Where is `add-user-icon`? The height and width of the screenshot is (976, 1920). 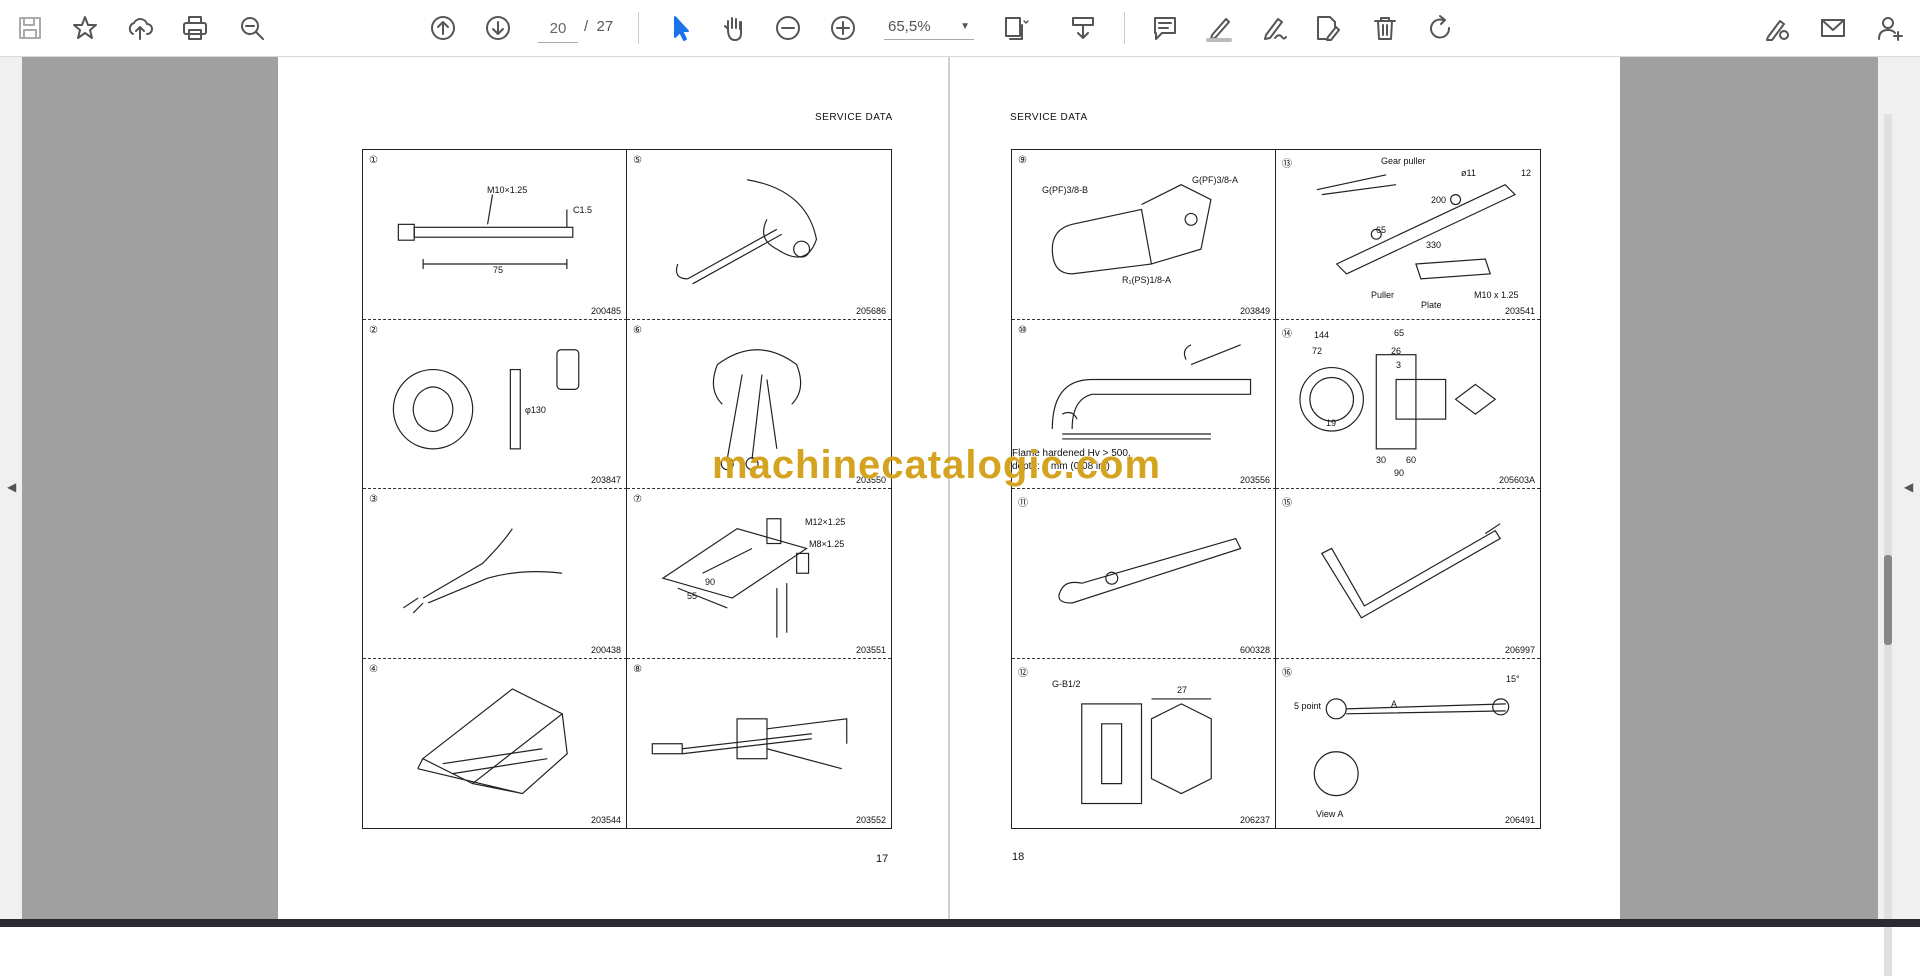 add-user-icon is located at coordinates (1890, 28).